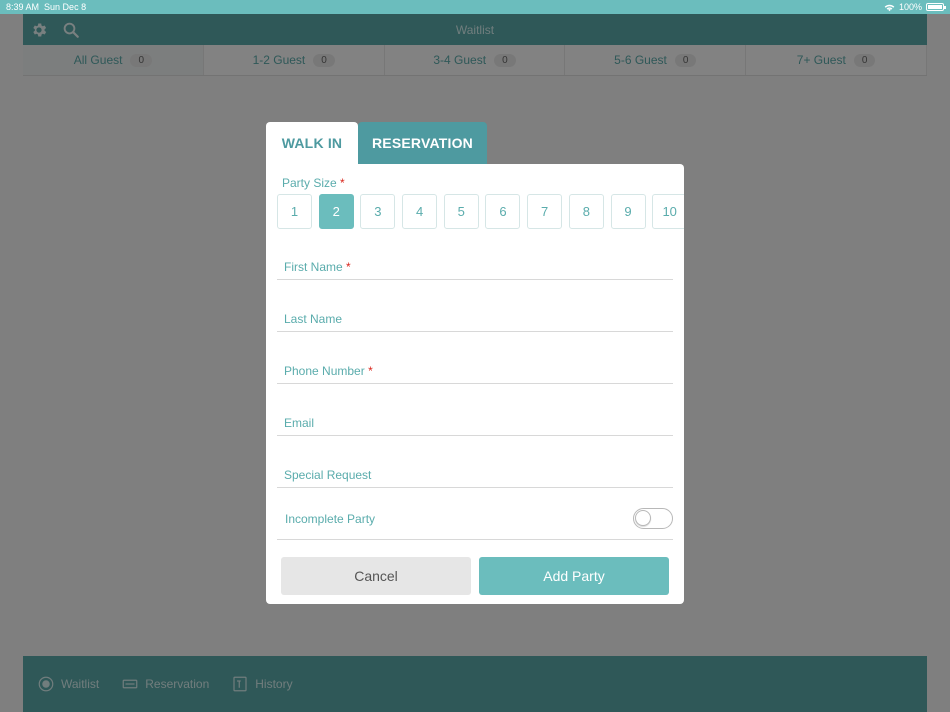 The image size is (950, 712). What do you see at coordinates (936, 7) in the screenshot?
I see `battery-icon` at bounding box center [936, 7].